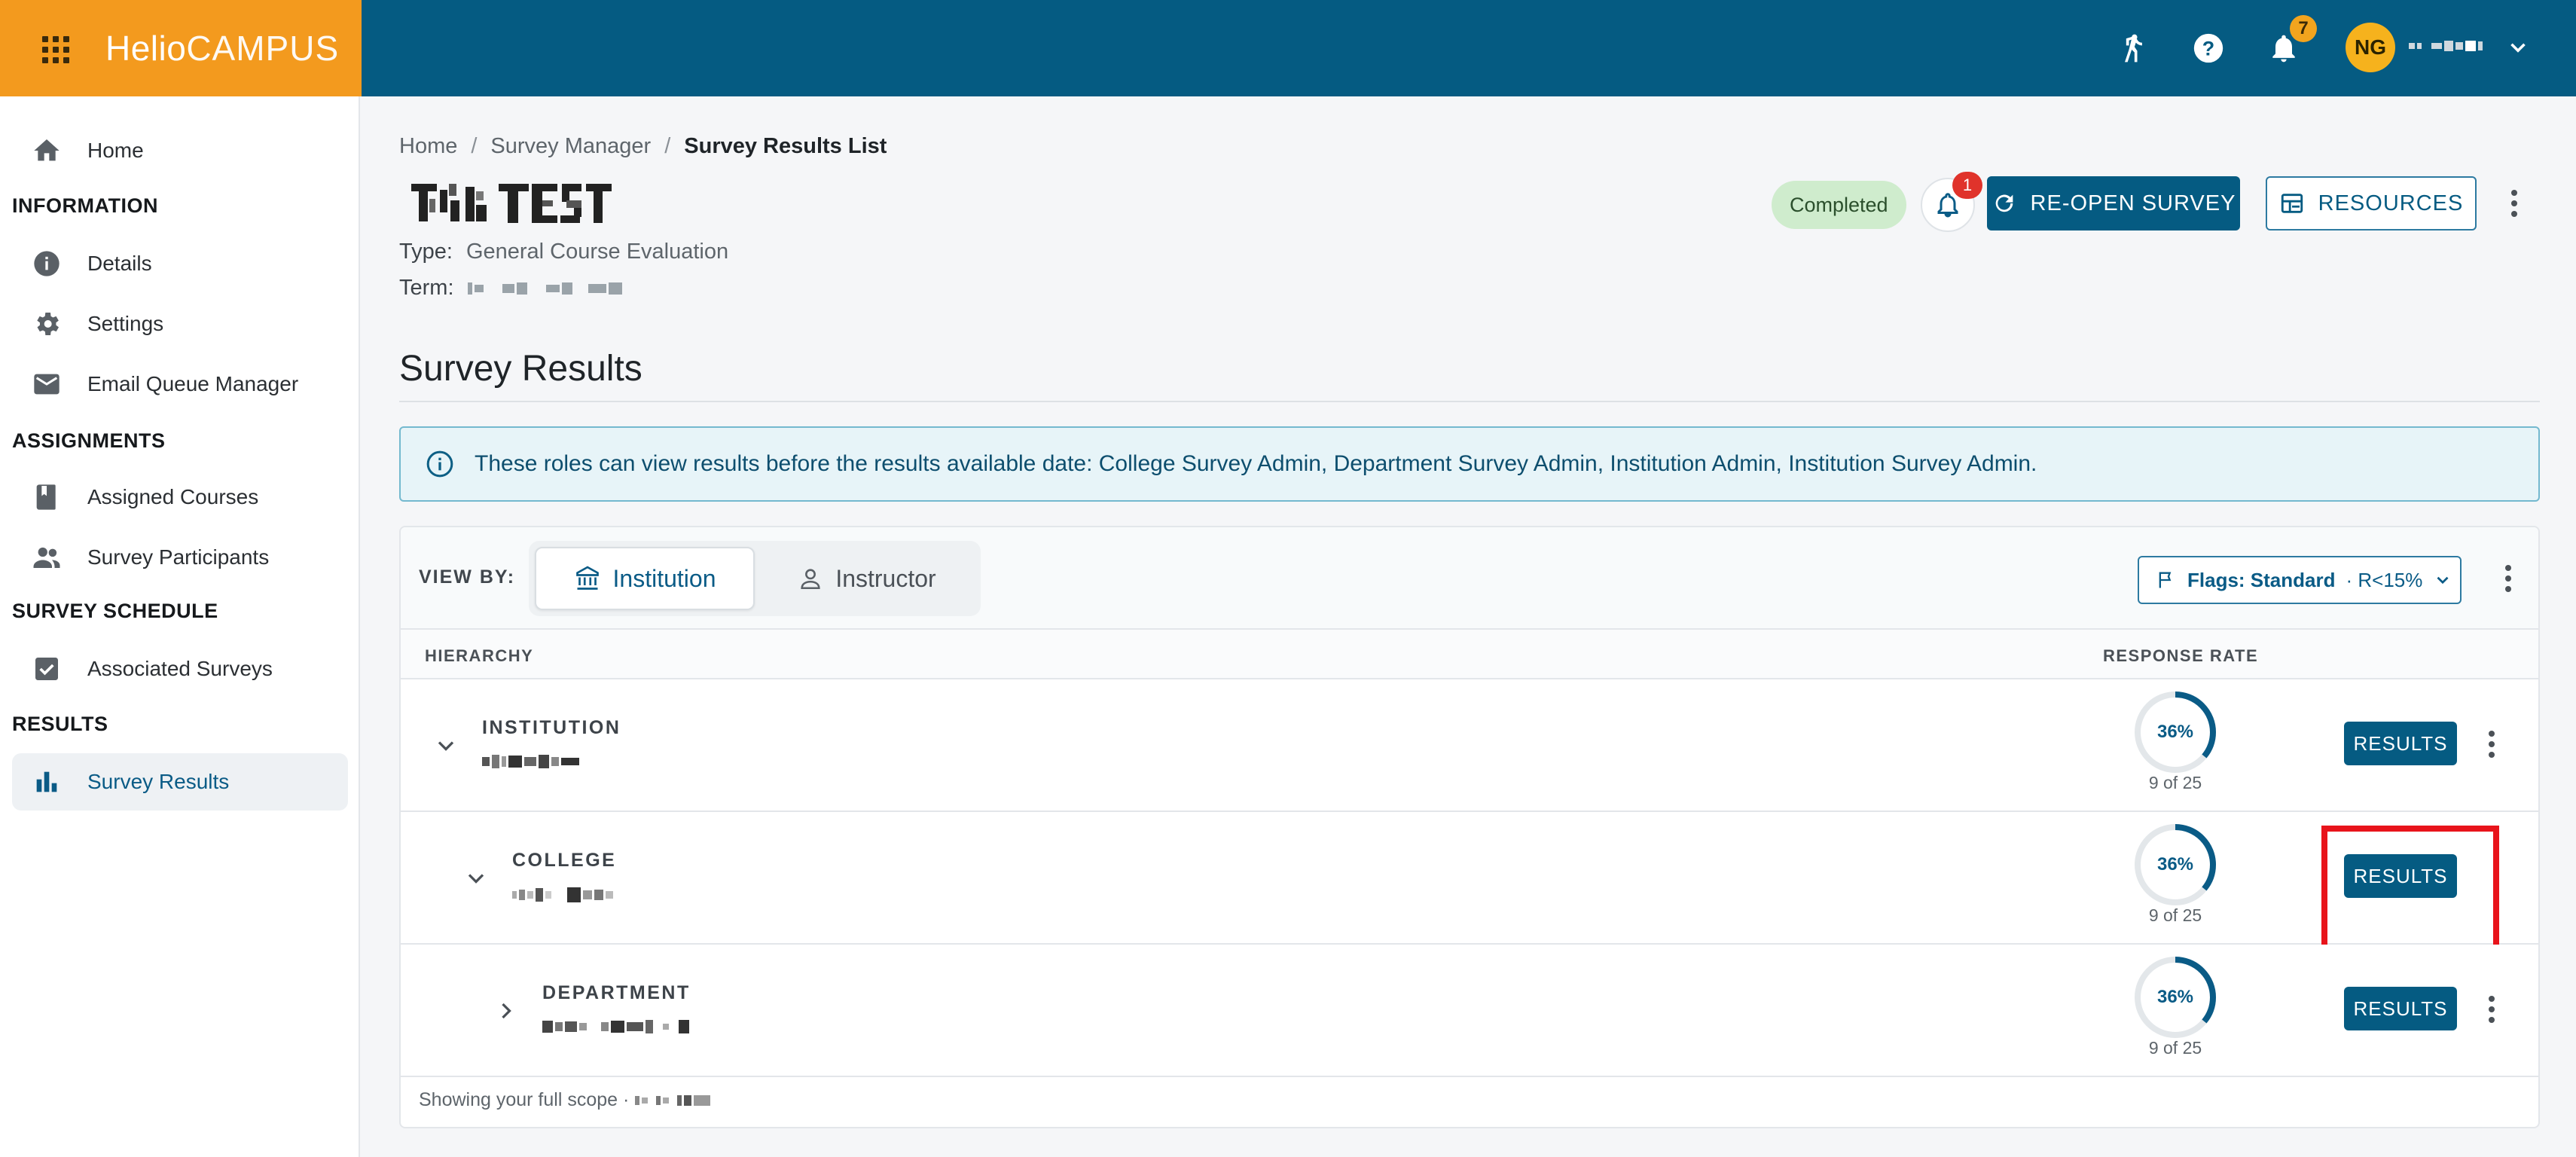 The image size is (2576, 1157). I want to click on notifications-count-badge: 7, so click(2303, 28).